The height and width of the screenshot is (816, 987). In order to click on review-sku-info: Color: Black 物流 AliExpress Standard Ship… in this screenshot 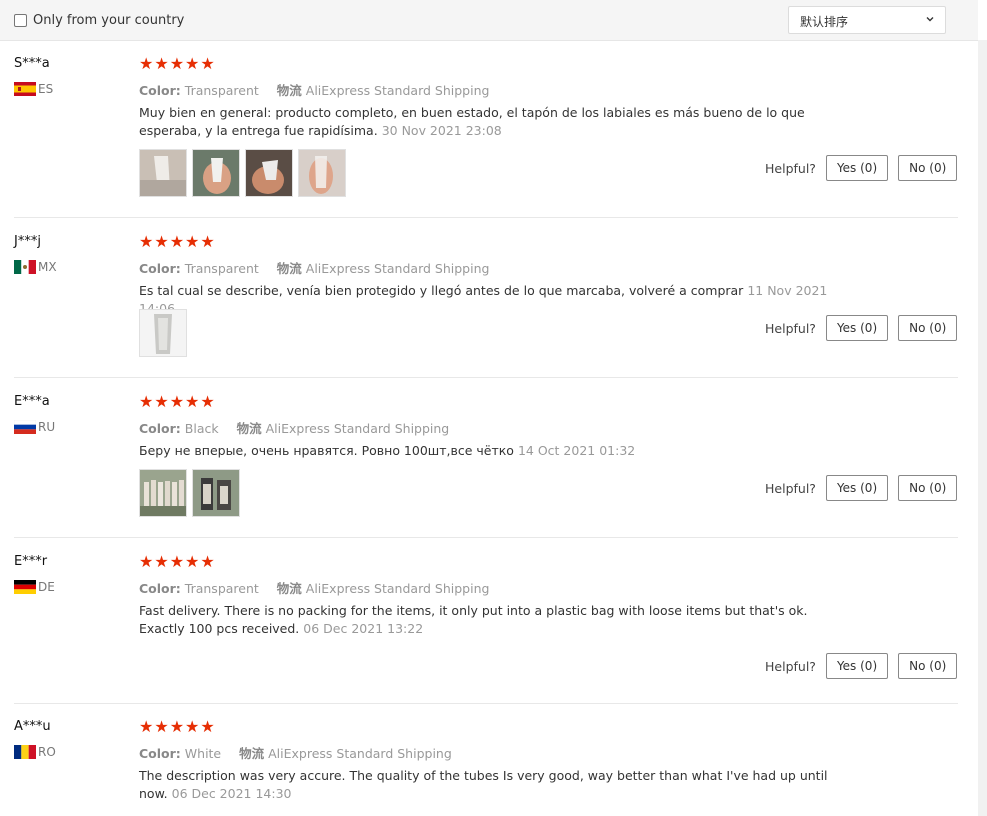, I will do `click(294, 427)`.